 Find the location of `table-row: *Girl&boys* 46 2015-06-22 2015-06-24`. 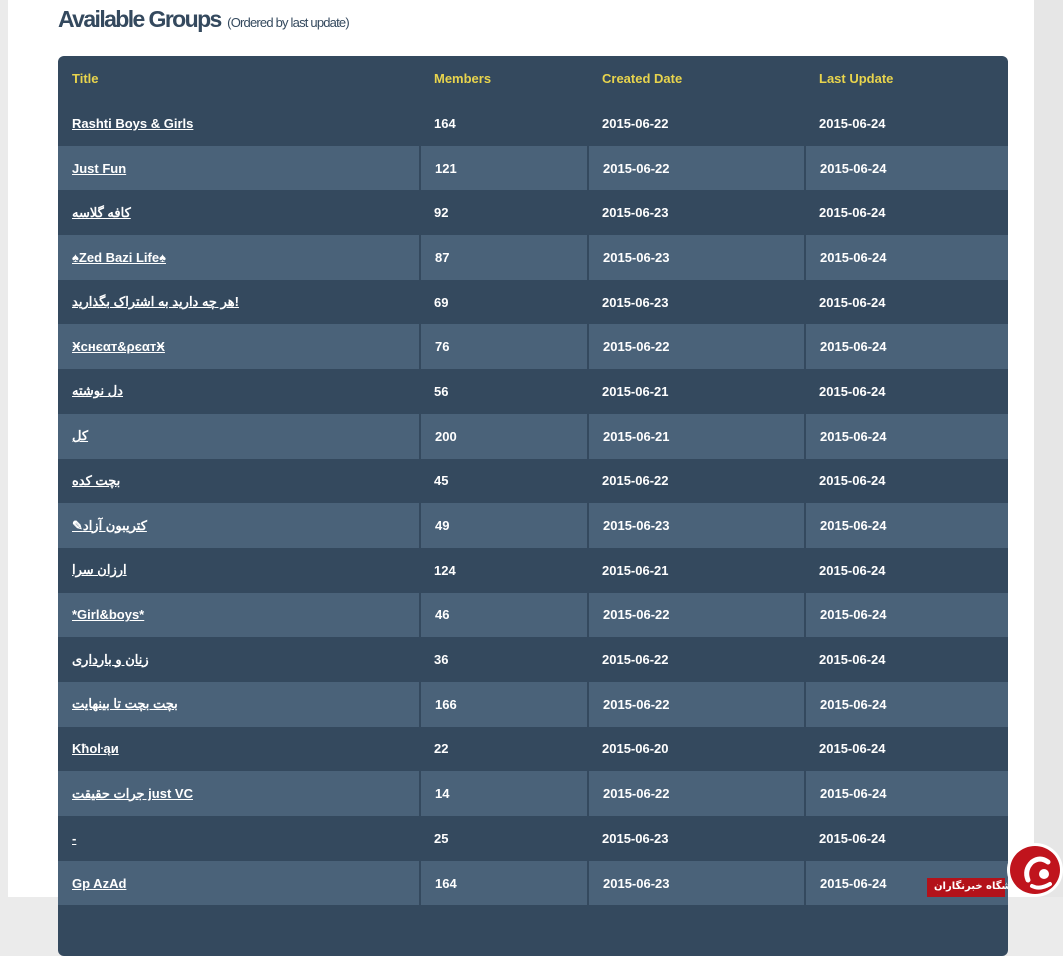

table-row: *Girl&boys* 46 2015-06-22 2015-06-24 is located at coordinates (533, 615).